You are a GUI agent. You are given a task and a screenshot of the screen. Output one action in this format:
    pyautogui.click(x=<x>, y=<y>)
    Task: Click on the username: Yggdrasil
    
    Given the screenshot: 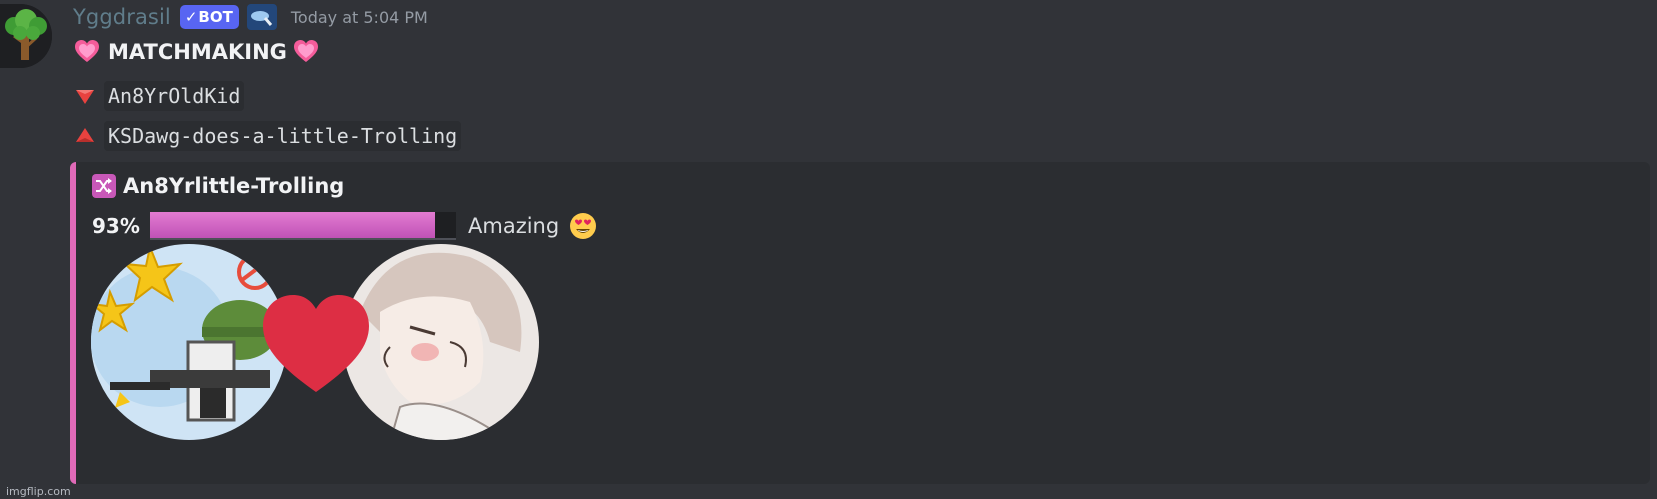 What is the action you would take?
    pyautogui.click(x=122, y=17)
    